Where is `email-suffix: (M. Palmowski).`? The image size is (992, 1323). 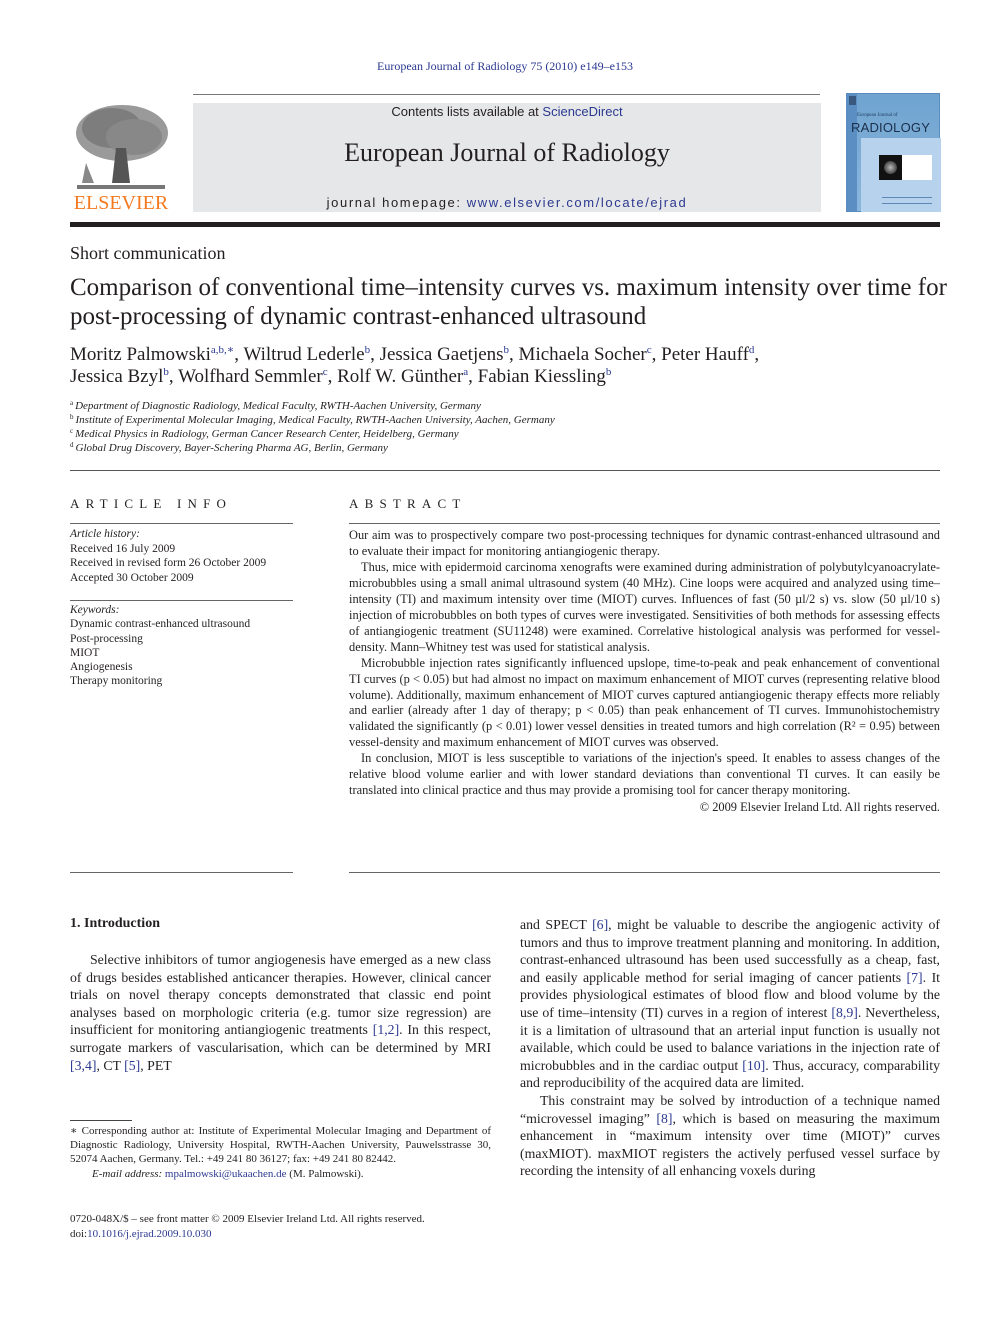
email-suffix: (M. Palmowski). is located at coordinates (325, 1173).